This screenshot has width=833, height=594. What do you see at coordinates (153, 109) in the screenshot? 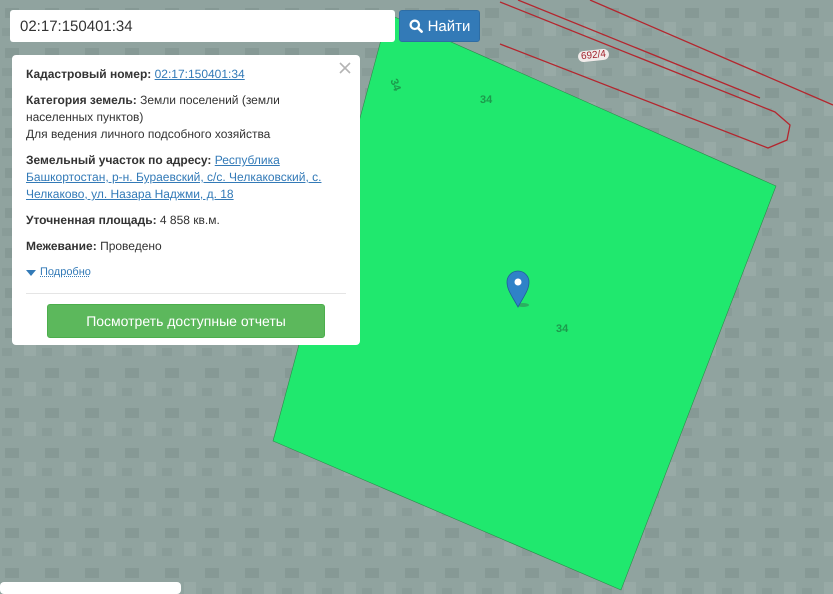
I see `field-text: Категория земель: Земли поселений (земли населенных пунктов)` at bounding box center [153, 109].